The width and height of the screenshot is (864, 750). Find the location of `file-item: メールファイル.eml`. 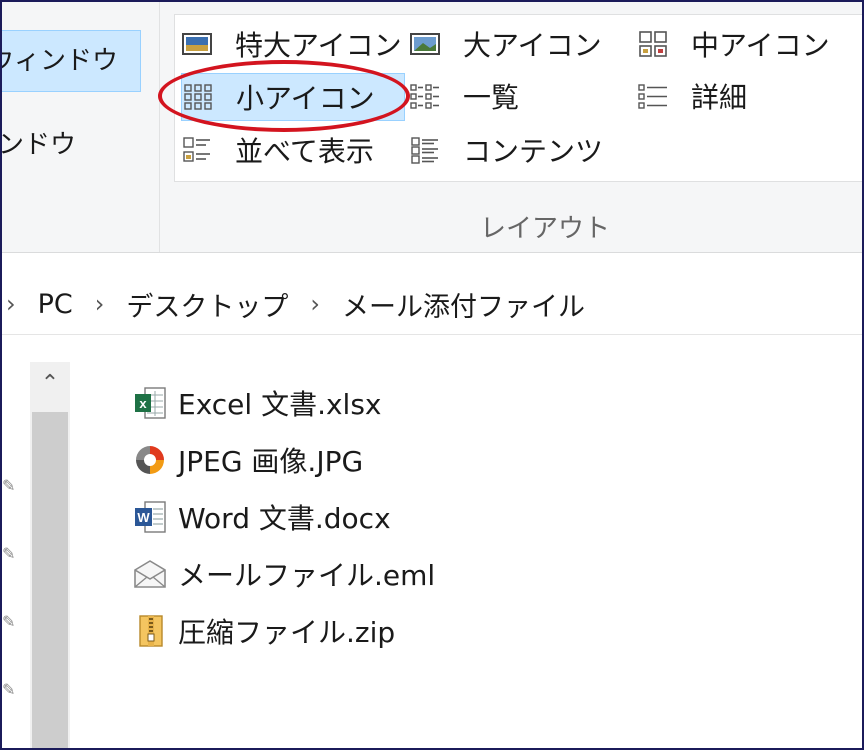

file-item: メールファイル.eml is located at coordinates (282, 573).